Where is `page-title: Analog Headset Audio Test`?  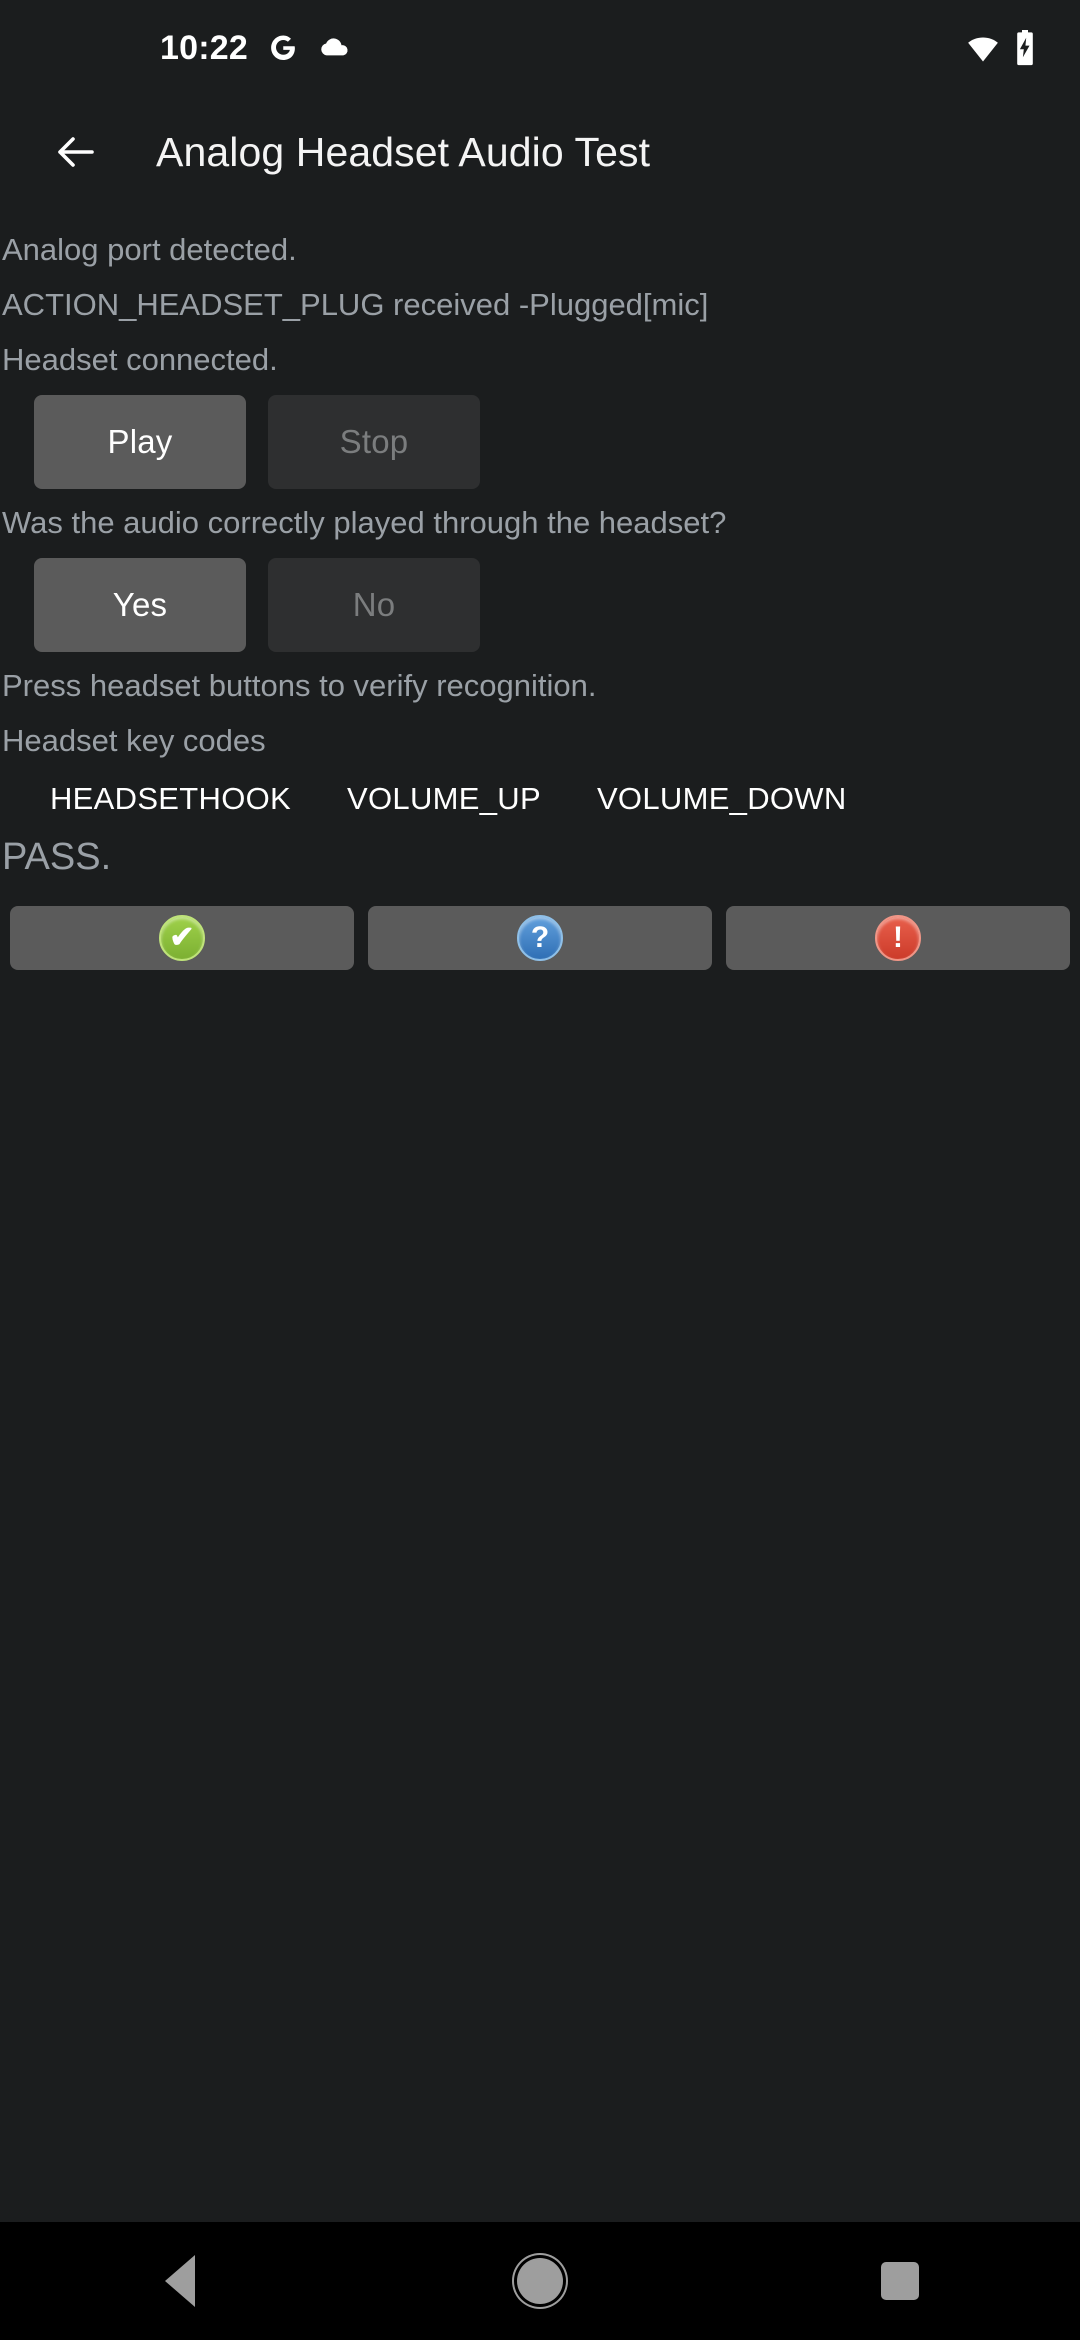
page-title: Analog Headset Audio Test is located at coordinates (403, 151).